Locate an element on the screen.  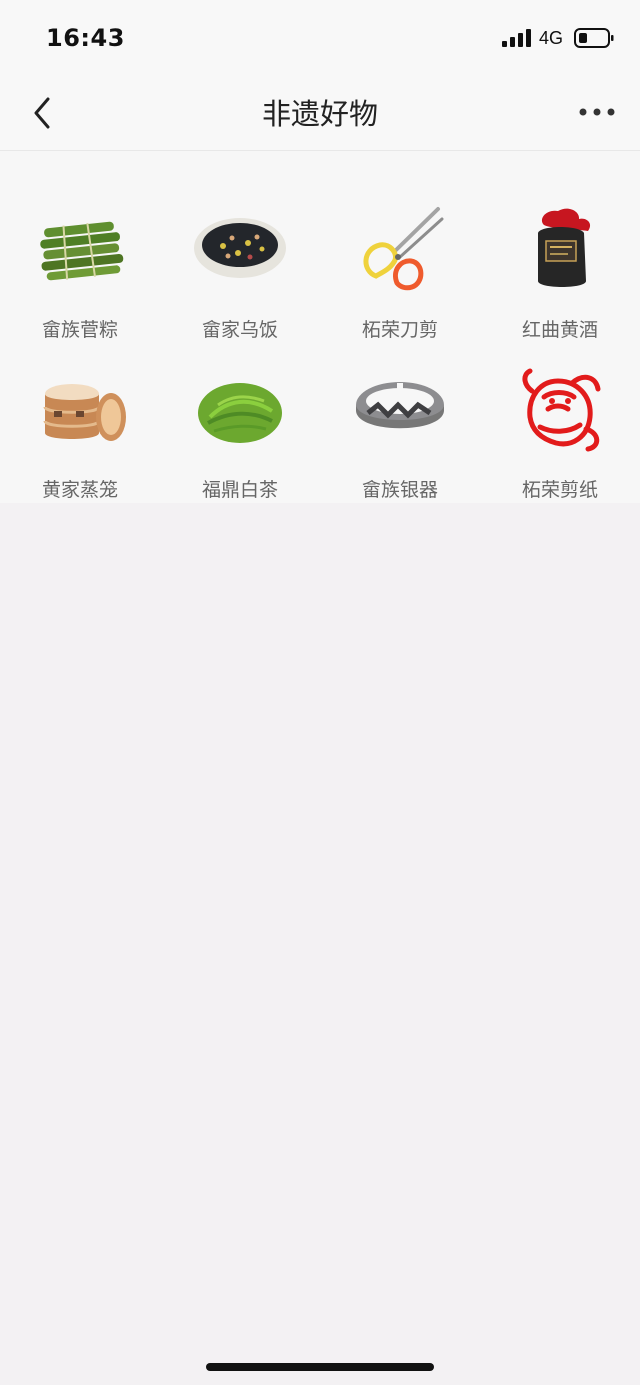
product-item-silverware: 畲族银器 is located at coordinates (400, 426).